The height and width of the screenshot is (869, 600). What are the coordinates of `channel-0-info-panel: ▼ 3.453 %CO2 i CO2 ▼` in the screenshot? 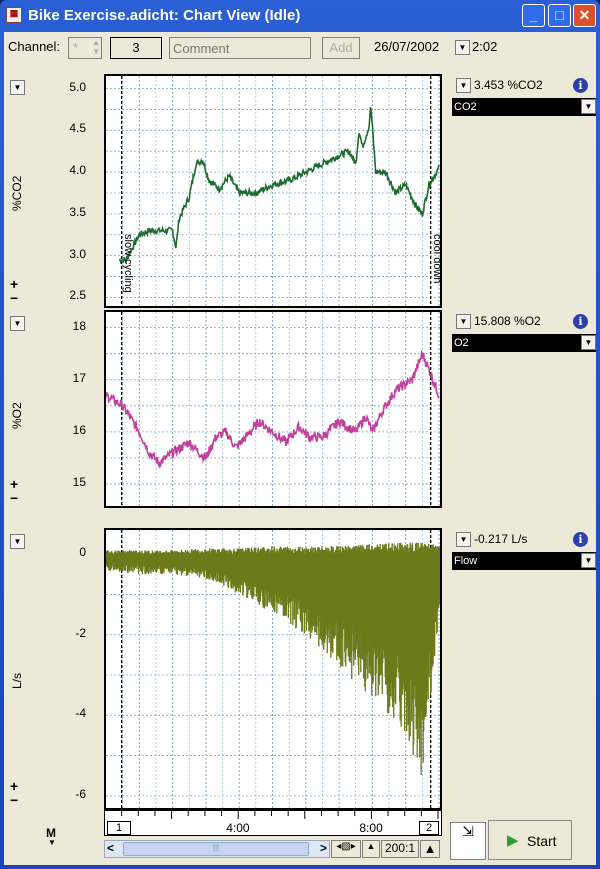 It's located at (521, 191).